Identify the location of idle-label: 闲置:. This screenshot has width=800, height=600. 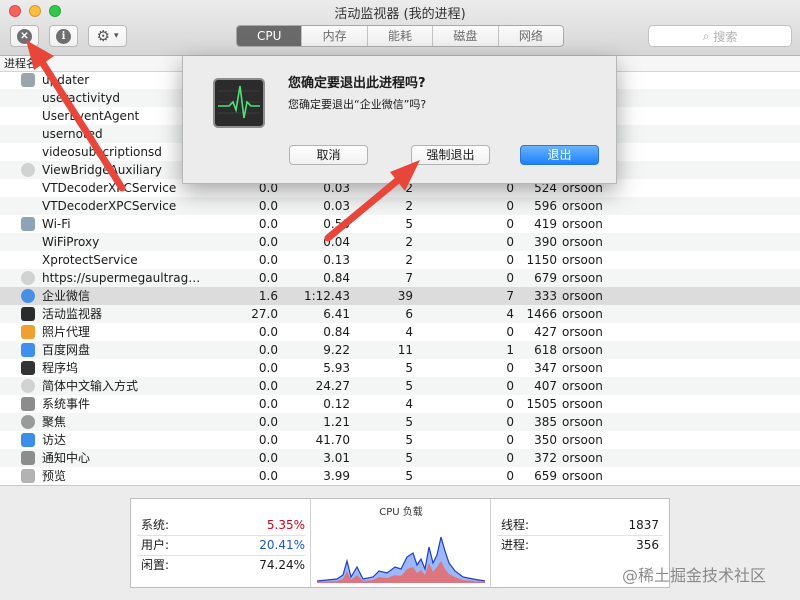
(155, 565).